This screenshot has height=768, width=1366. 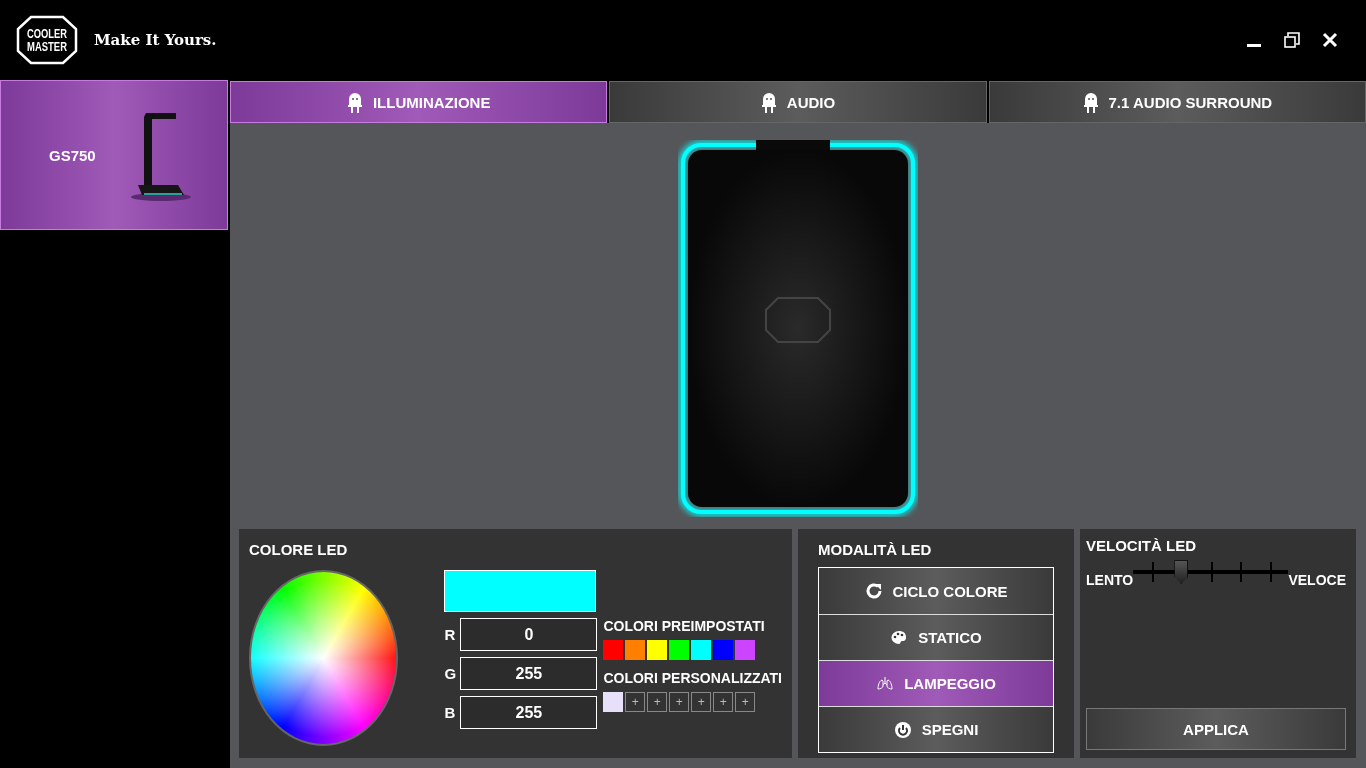 What do you see at coordinates (114, 155) in the screenshot?
I see `device-card: GS750` at bounding box center [114, 155].